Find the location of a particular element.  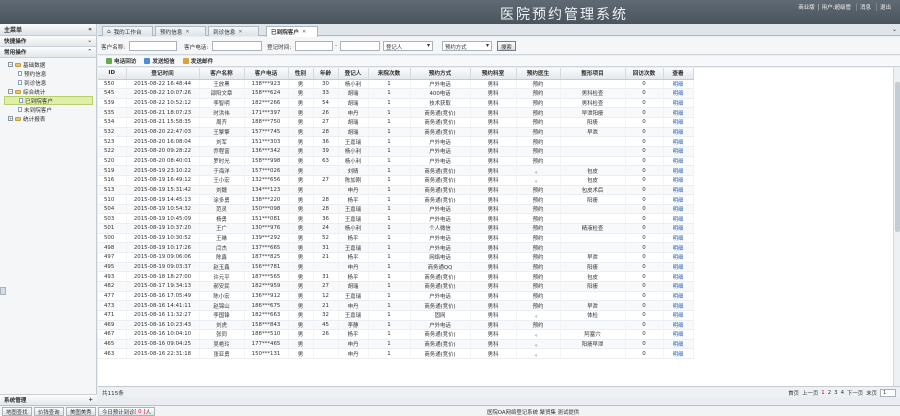

end-date-input is located at coordinates (360, 46).